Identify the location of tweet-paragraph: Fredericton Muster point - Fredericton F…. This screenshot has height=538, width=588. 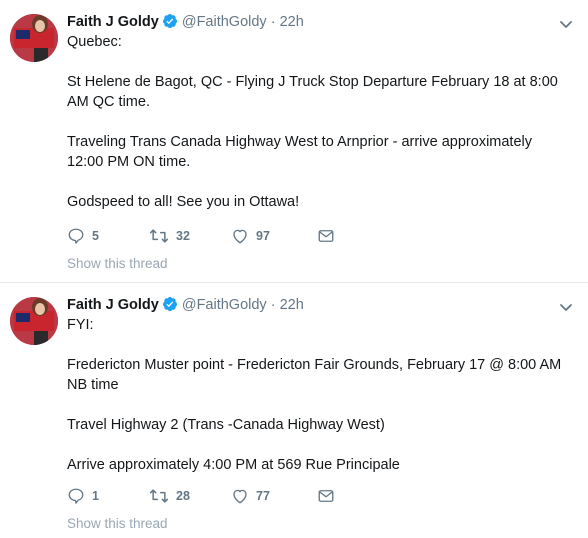
(314, 375).